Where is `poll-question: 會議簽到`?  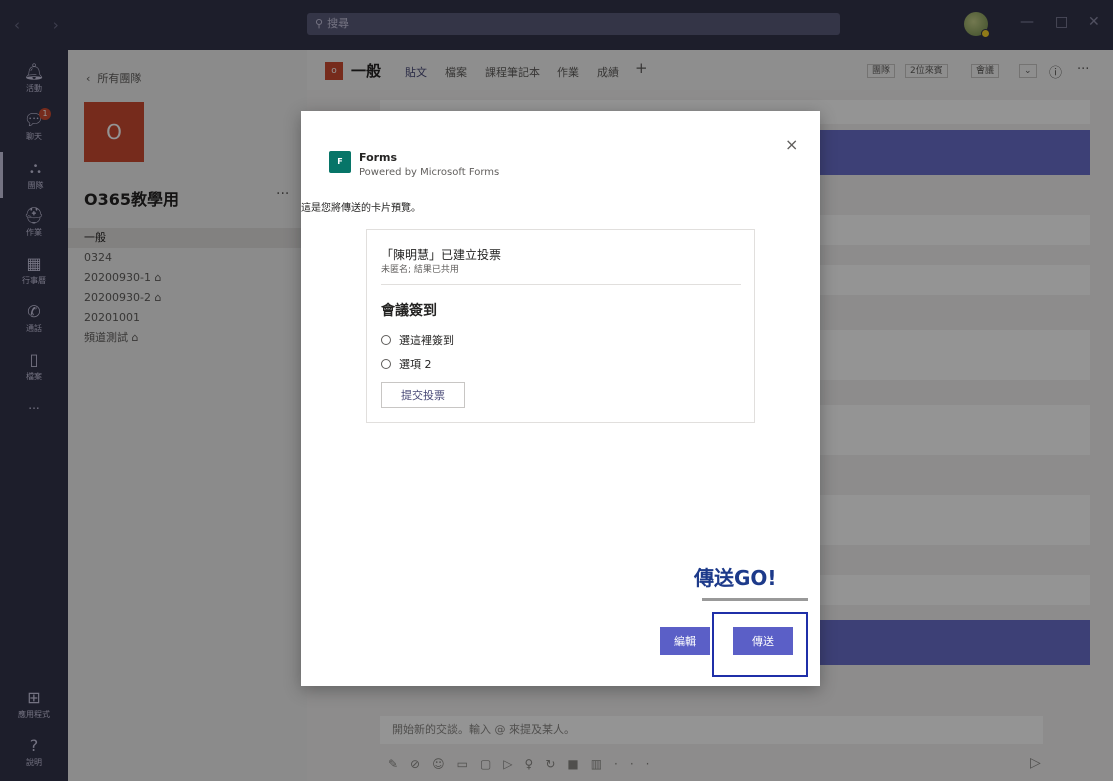
poll-question: 會議簽到 is located at coordinates (409, 311).